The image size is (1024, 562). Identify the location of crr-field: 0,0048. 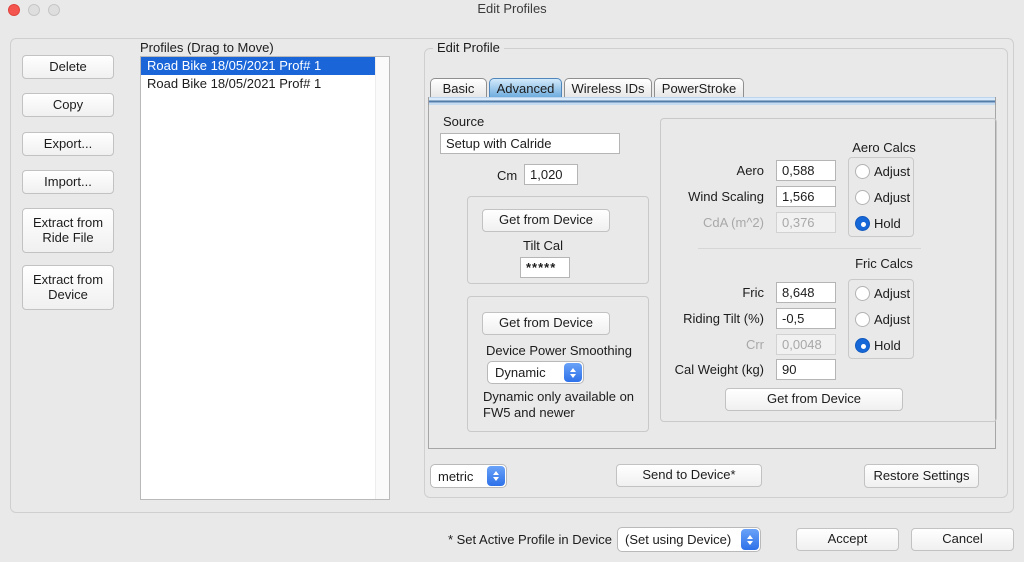
(806, 344).